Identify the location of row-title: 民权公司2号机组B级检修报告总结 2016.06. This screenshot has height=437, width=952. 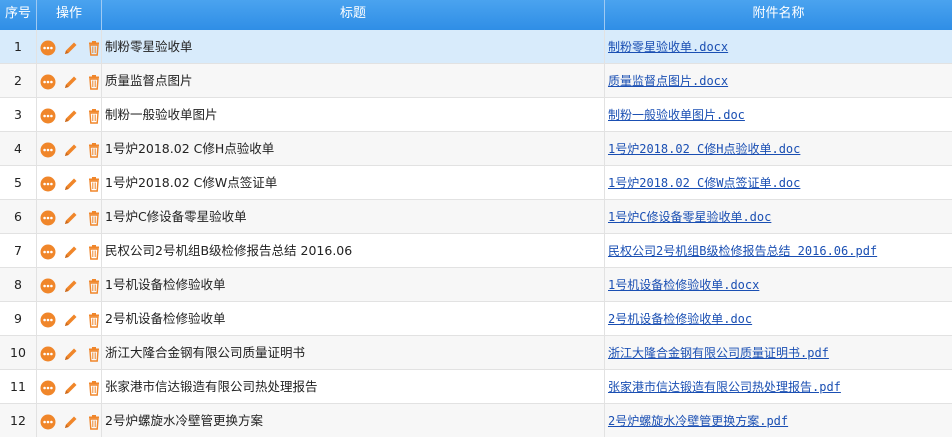
(353, 250).